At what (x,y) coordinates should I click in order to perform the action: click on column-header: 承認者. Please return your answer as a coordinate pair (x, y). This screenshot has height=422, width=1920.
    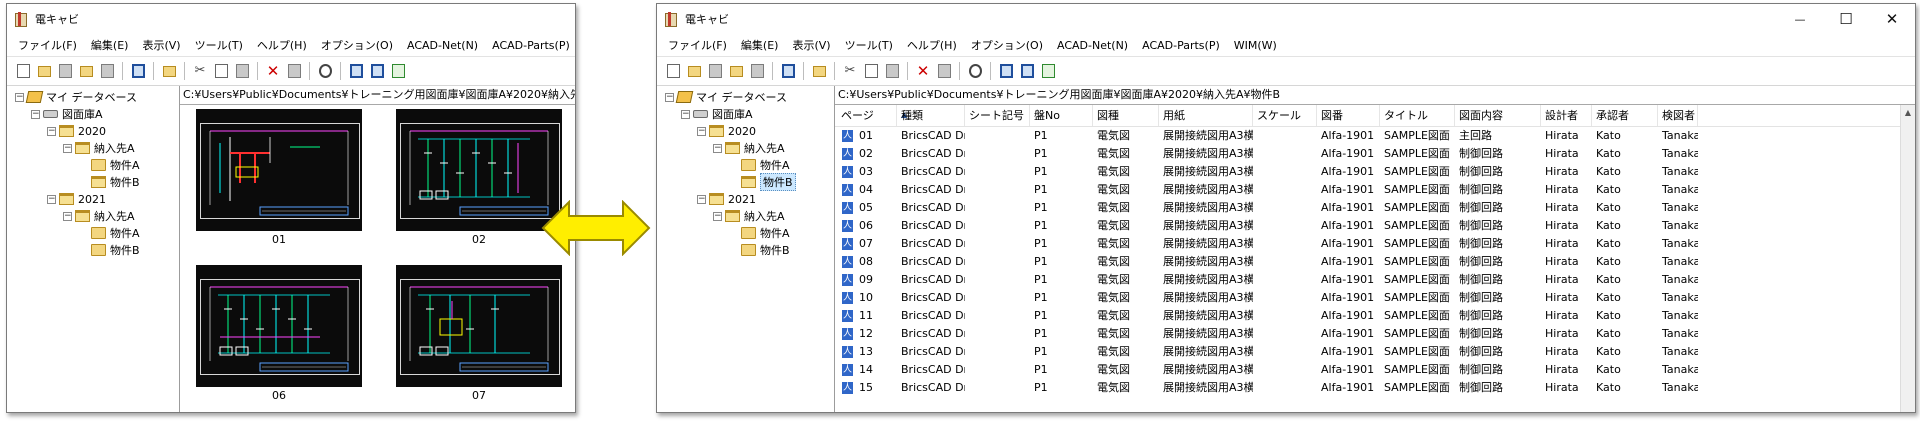
    Looking at the image, I should click on (1625, 115).